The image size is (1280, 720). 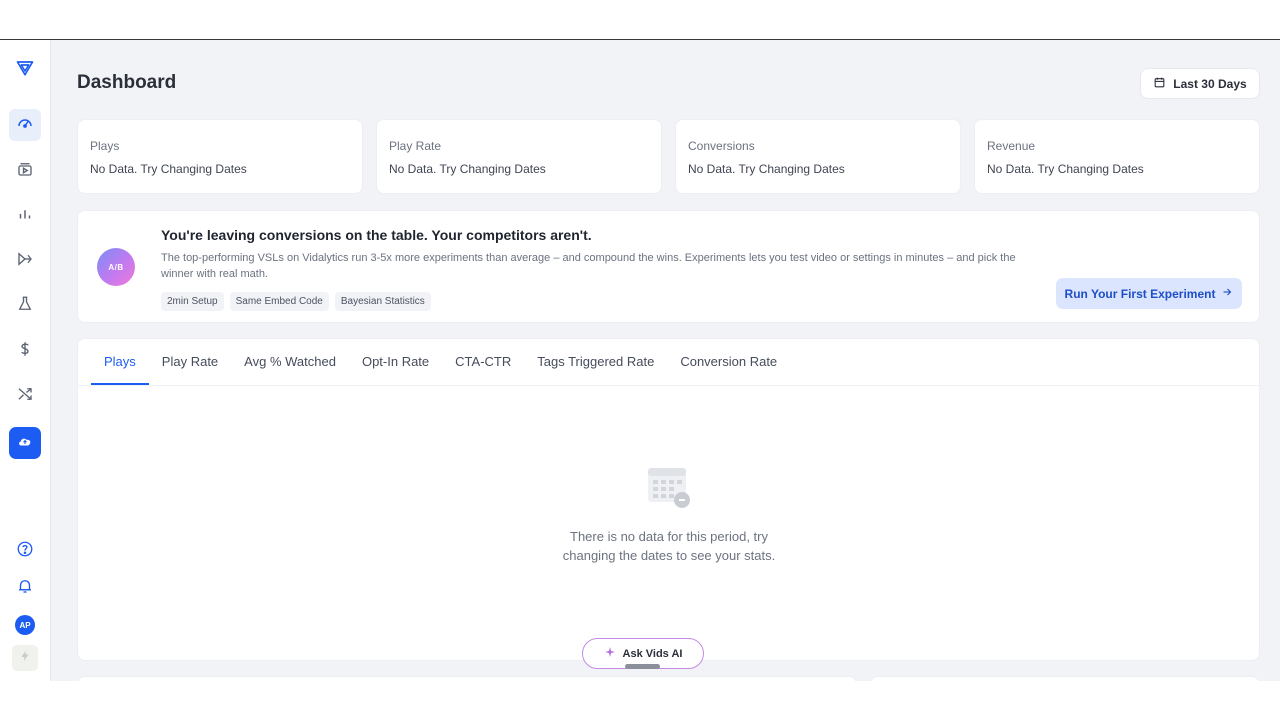 I want to click on experiments-icon, so click(x=25, y=306).